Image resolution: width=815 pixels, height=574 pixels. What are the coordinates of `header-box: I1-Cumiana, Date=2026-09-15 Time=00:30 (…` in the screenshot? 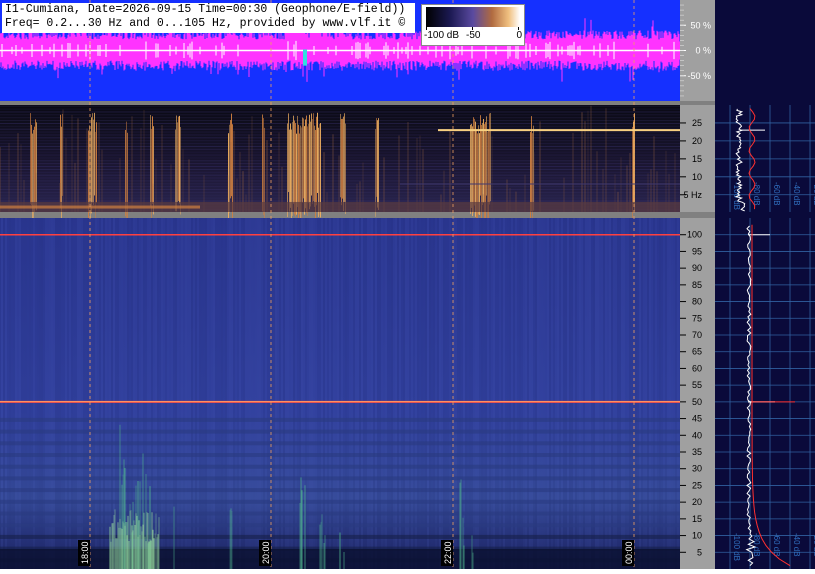 It's located at (208, 18).